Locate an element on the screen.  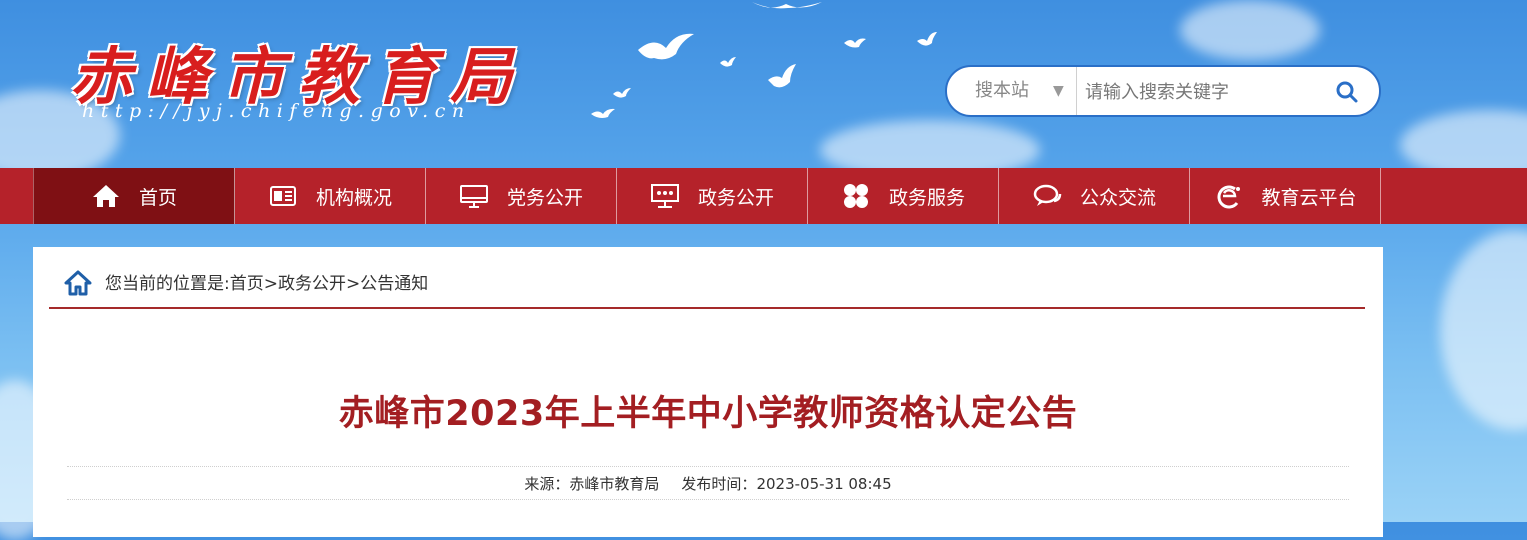
nav-item-about: 机构概况 is located at coordinates (330, 196).